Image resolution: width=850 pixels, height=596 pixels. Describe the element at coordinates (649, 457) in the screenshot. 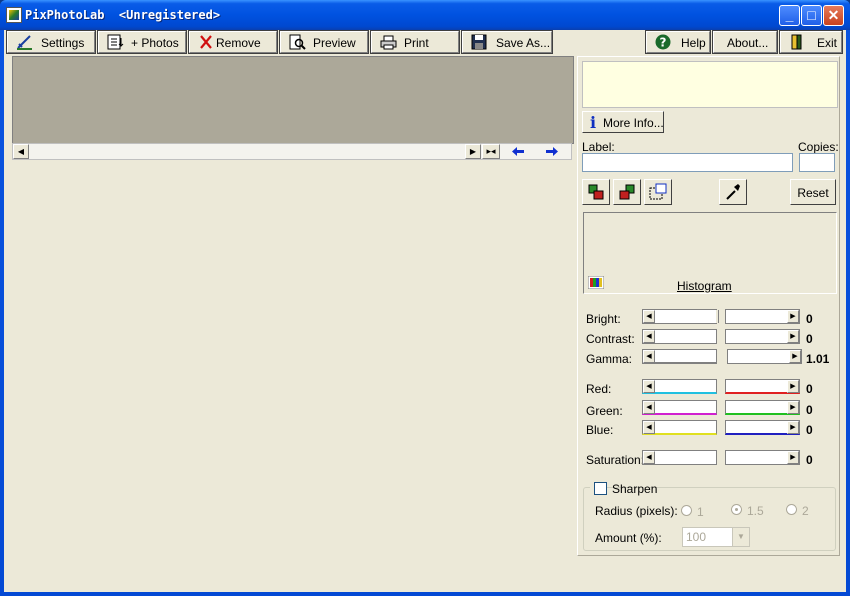

I see `saturation-left-arrow: ◀` at that location.